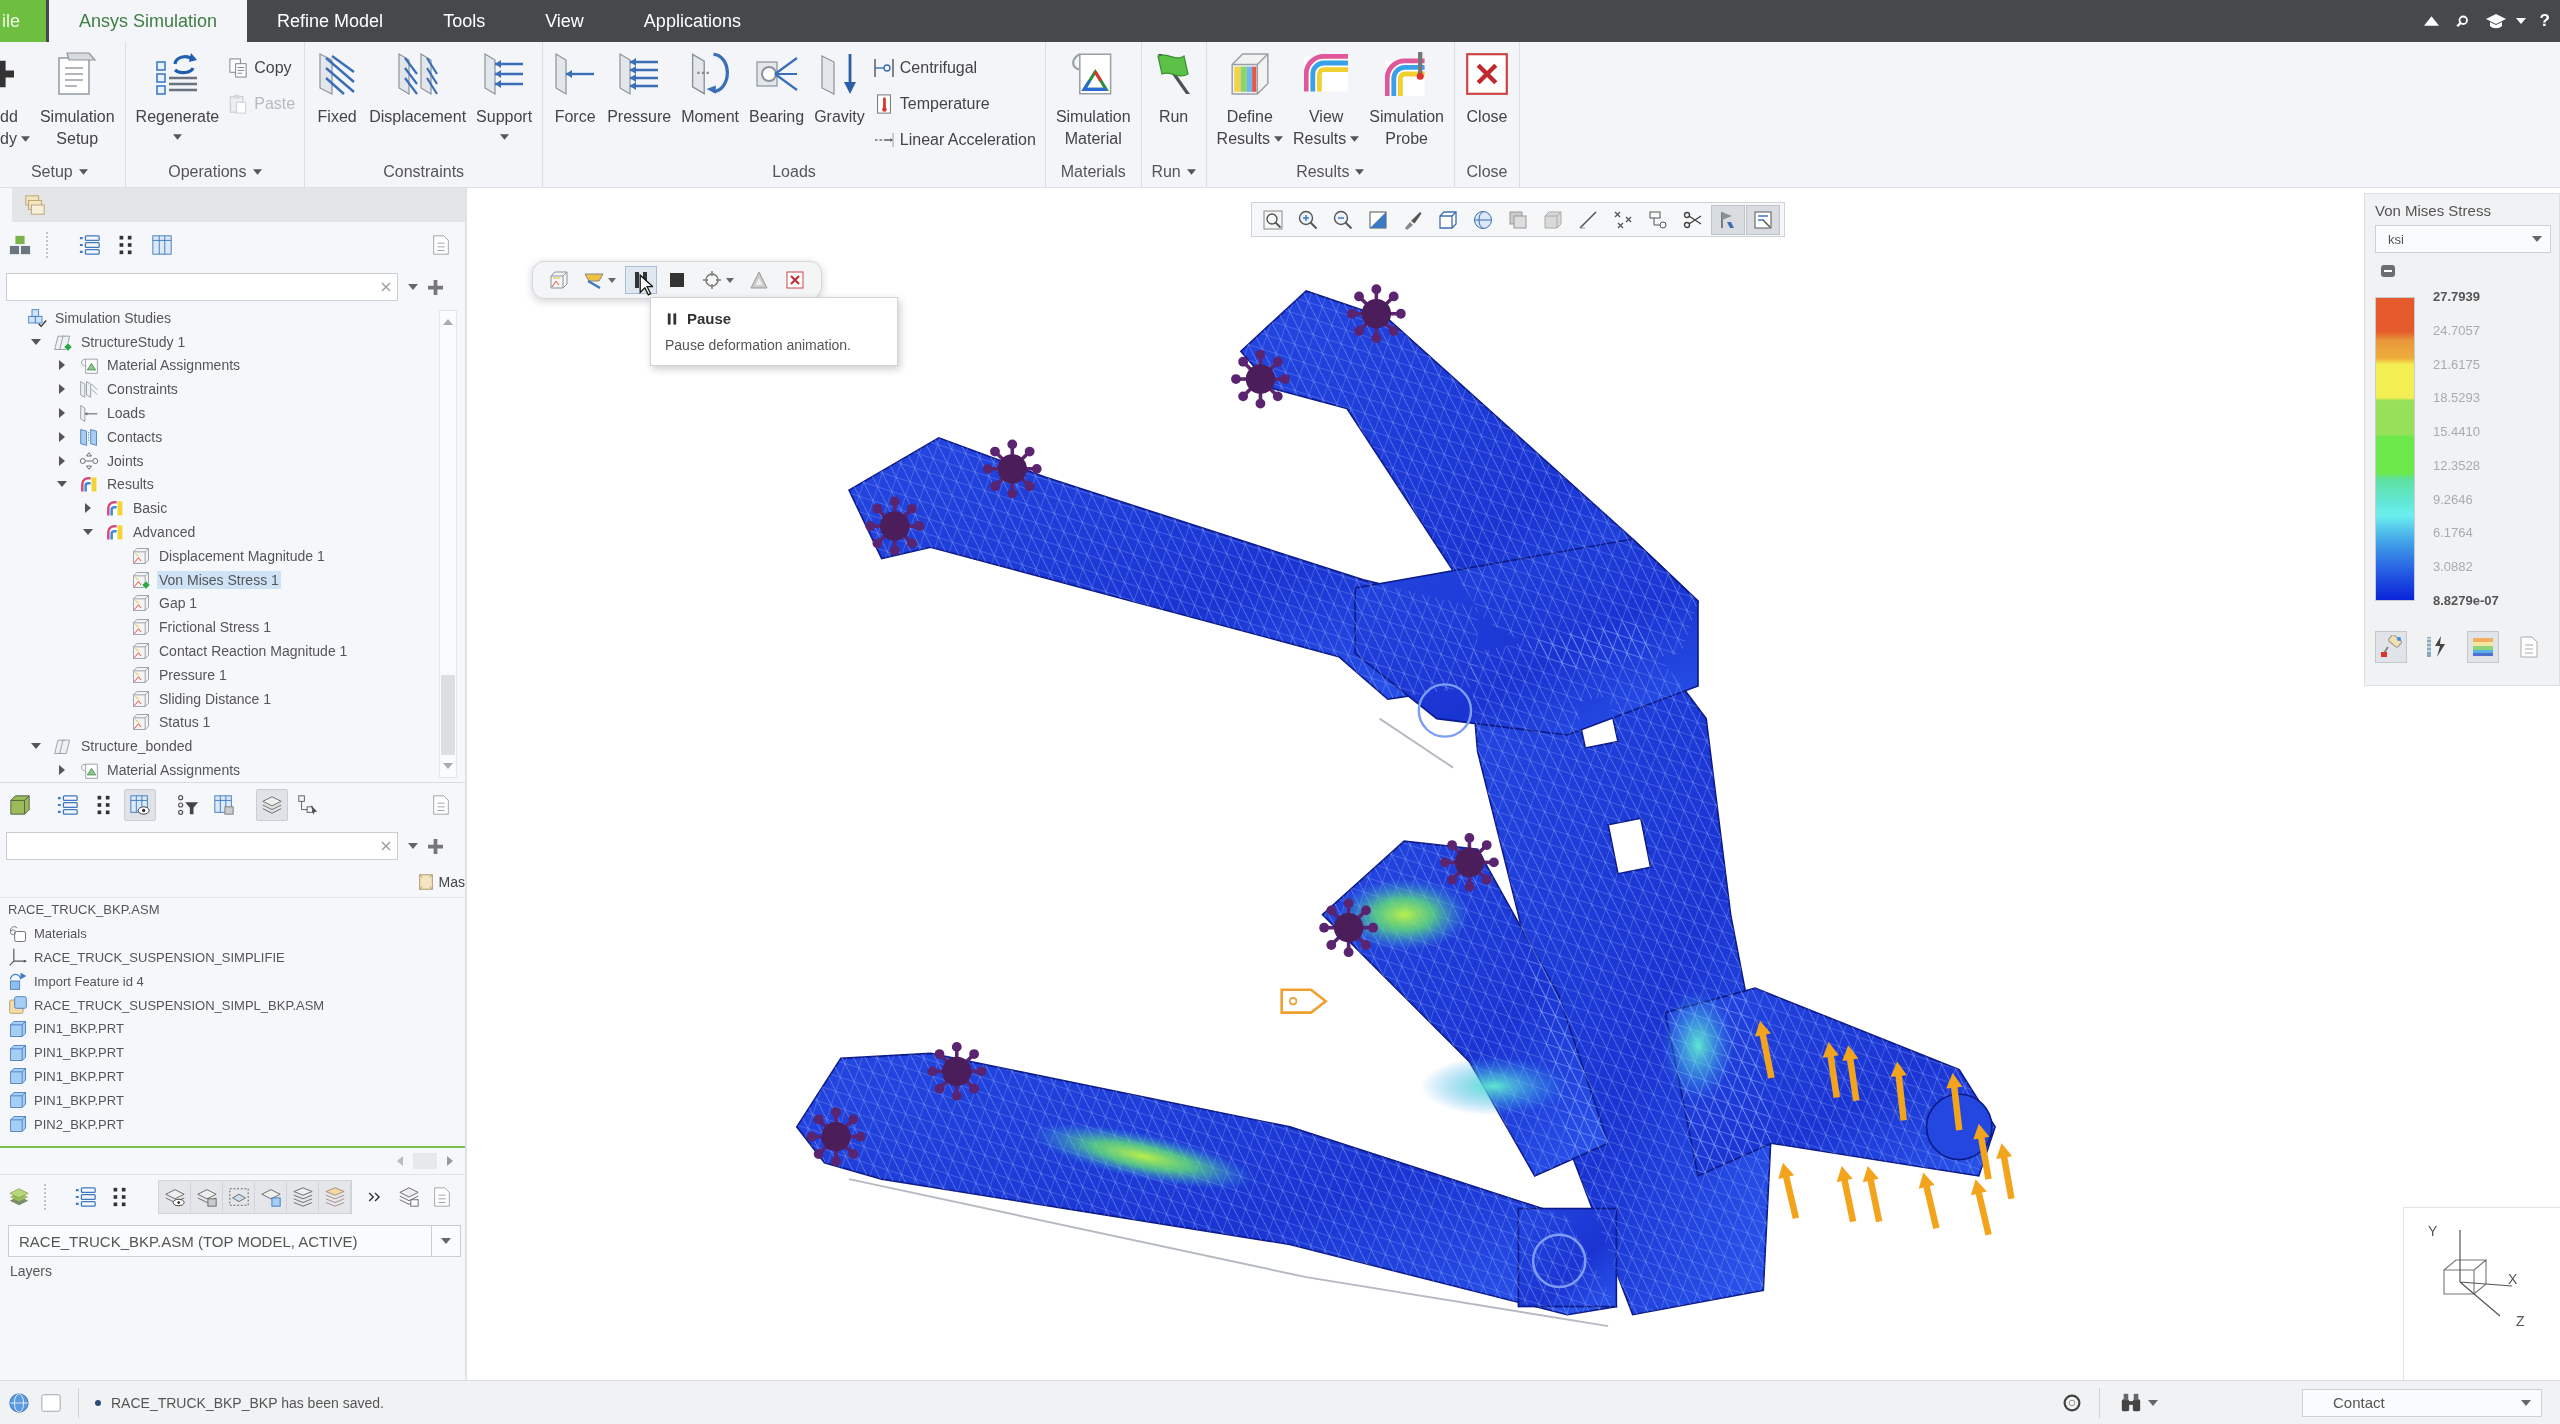 This screenshot has height=1424, width=2560. Describe the element at coordinates (1173, 90) in the screenshot. I see `ribbon-button: Run` at that location.